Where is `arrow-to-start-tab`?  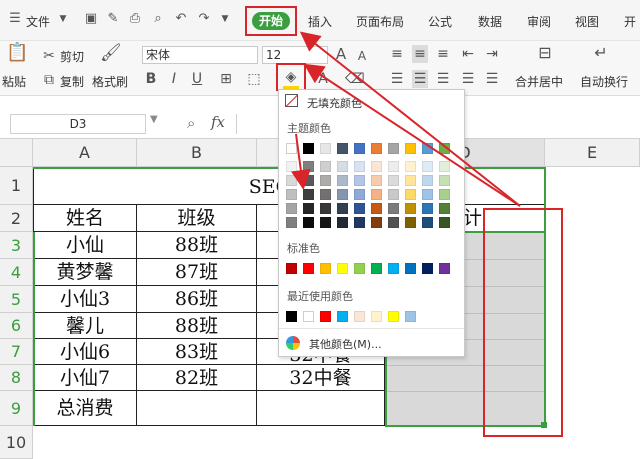
arrow-to-start-tab is located at coordinates (410, 119).